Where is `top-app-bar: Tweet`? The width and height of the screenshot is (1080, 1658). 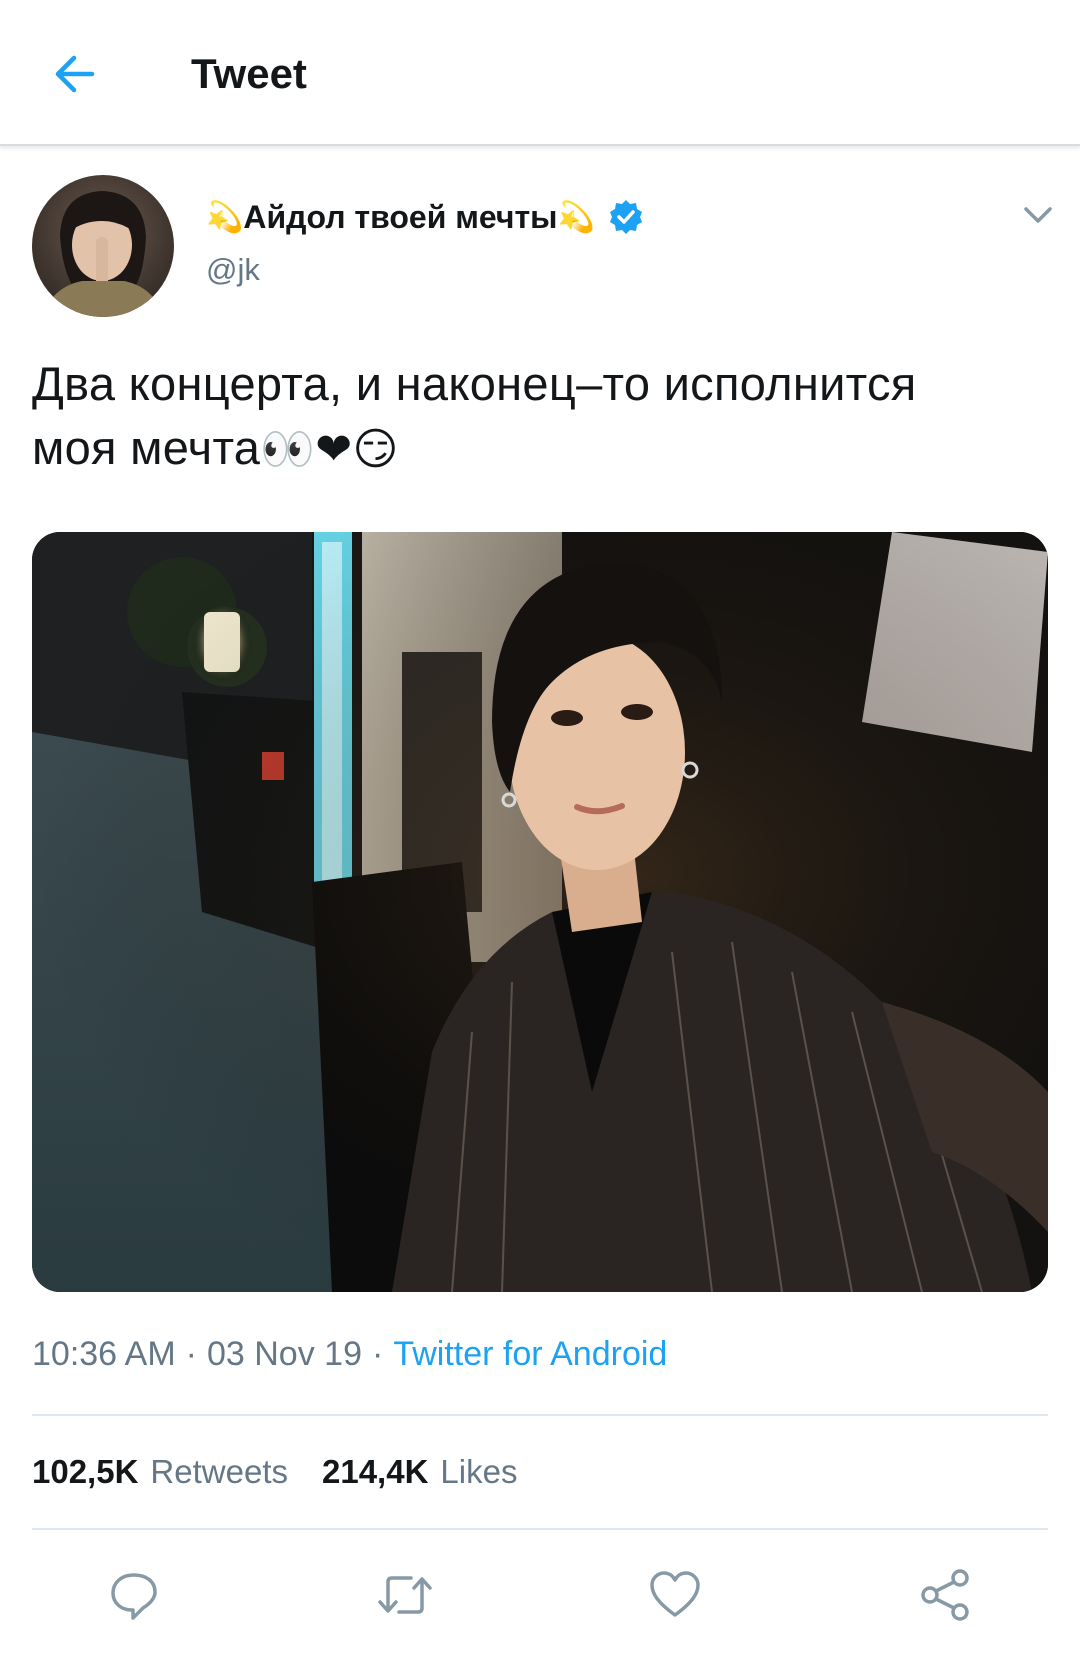 top-app-bar: Tweet is located at coordinates (540, 73).